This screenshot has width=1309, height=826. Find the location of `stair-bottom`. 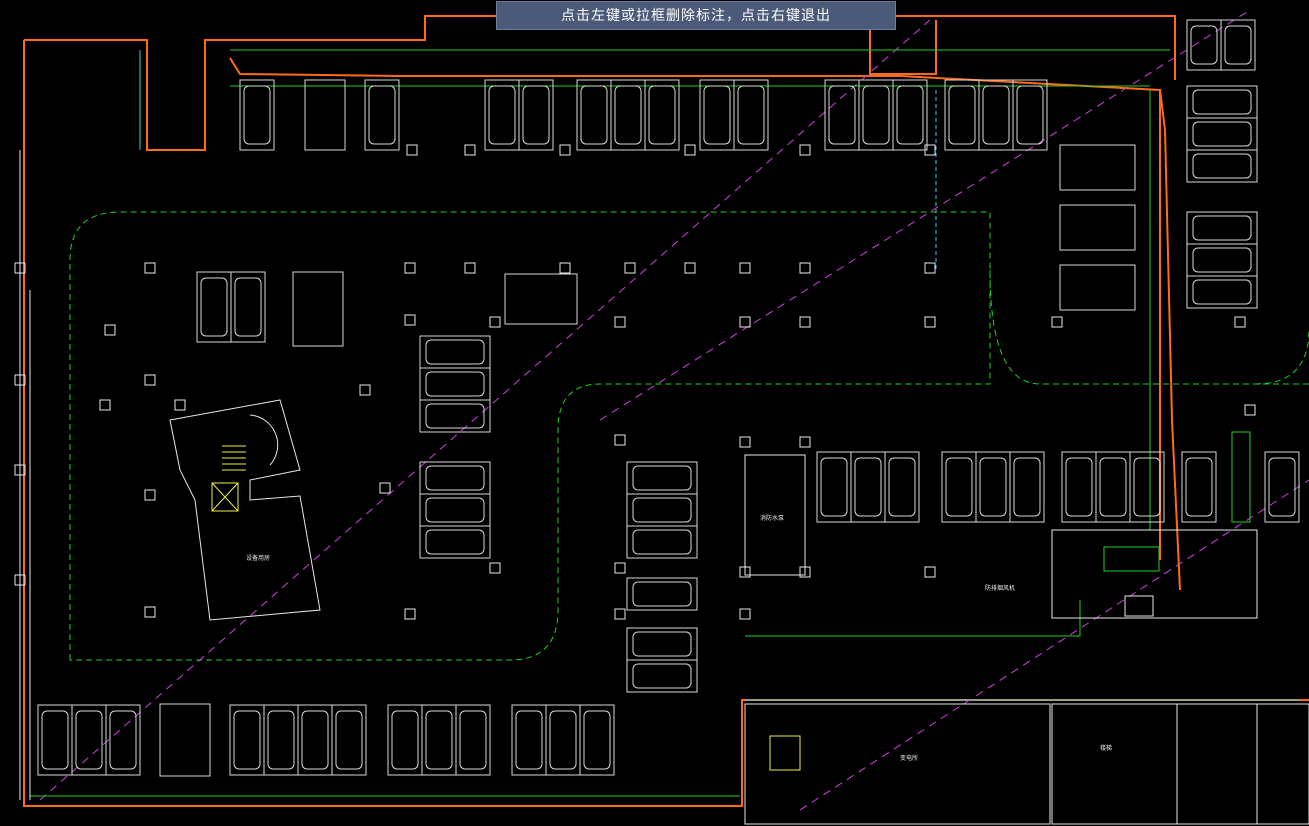

stair-bottom is located at coordinates (785, 753).